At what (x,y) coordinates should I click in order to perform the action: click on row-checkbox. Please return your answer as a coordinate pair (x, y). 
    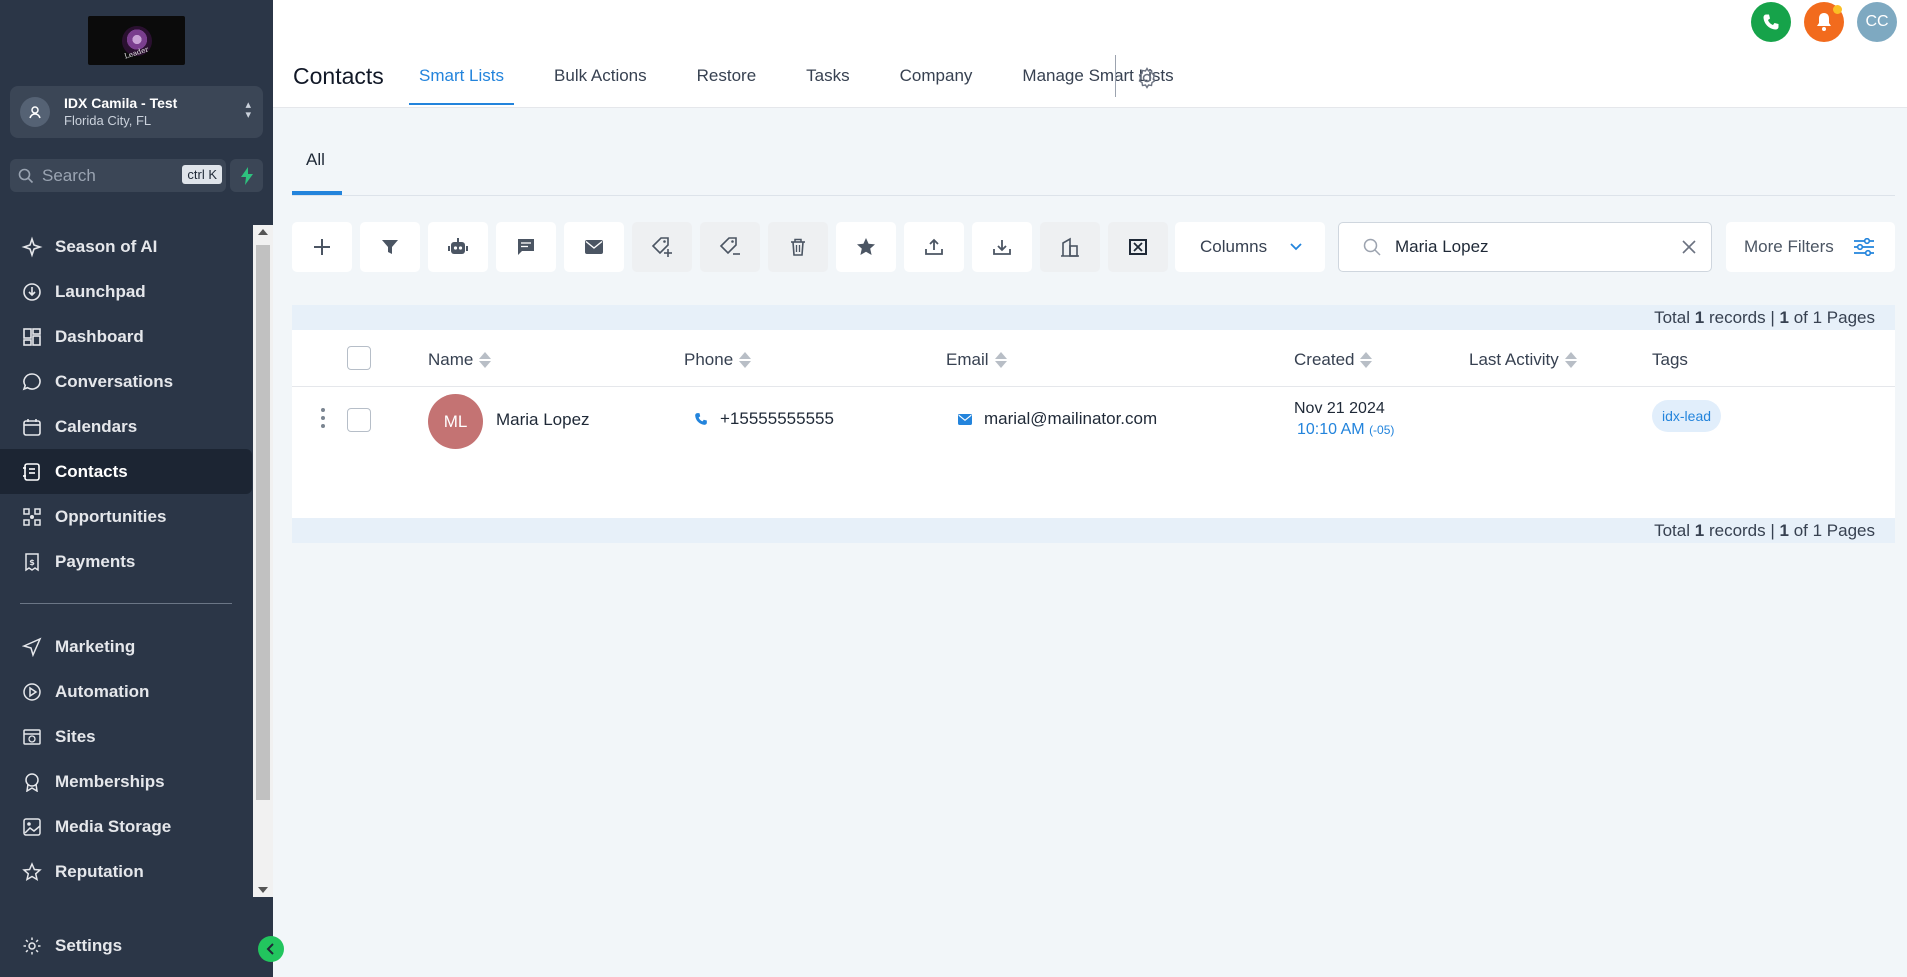
    Looking at the image, I should click on (359, 420).